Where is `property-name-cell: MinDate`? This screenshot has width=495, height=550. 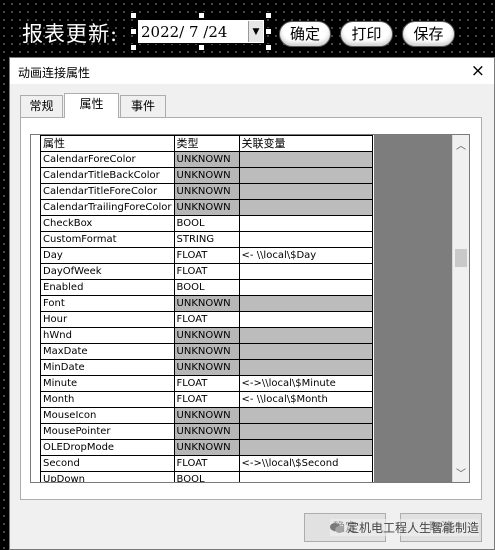 property-name-cell: MinDate is located at coordinates (107, 367).